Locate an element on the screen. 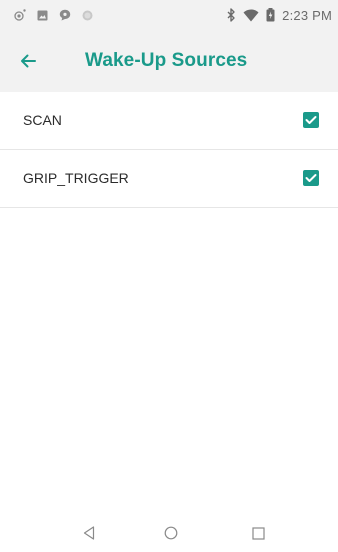  home-circle-icon is located at coordinates (171, 533).